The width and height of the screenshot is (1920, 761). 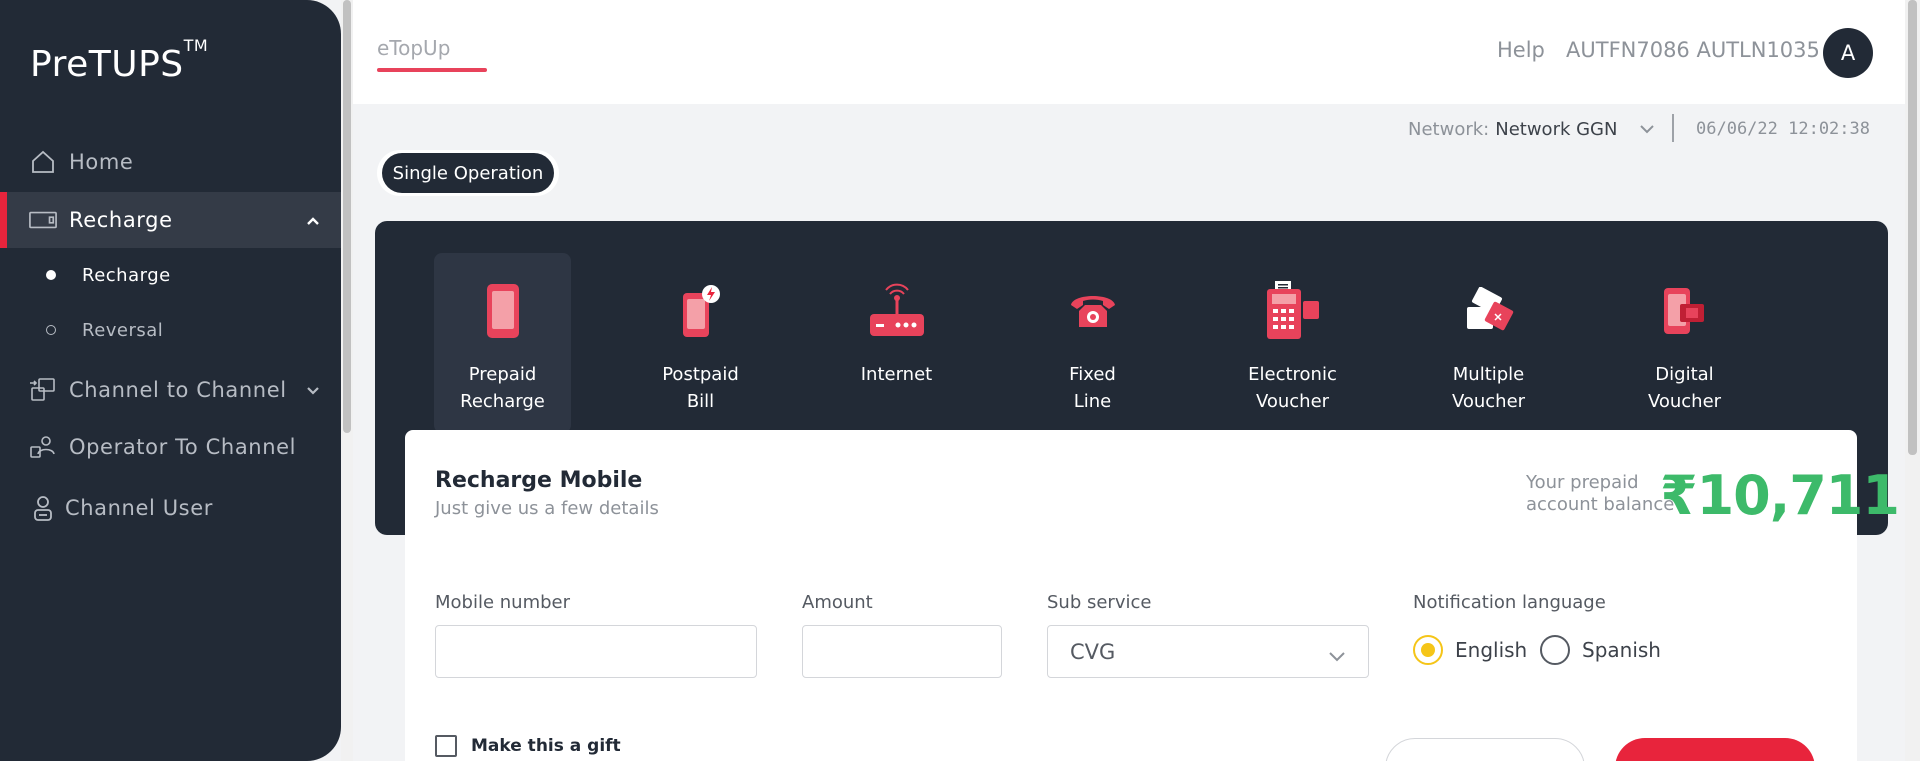 What do you see at coordinates (170, 275) in the screenshot?
I see `sidebar-subitem-recharge: Recharge` at bounding box center [170, 275].